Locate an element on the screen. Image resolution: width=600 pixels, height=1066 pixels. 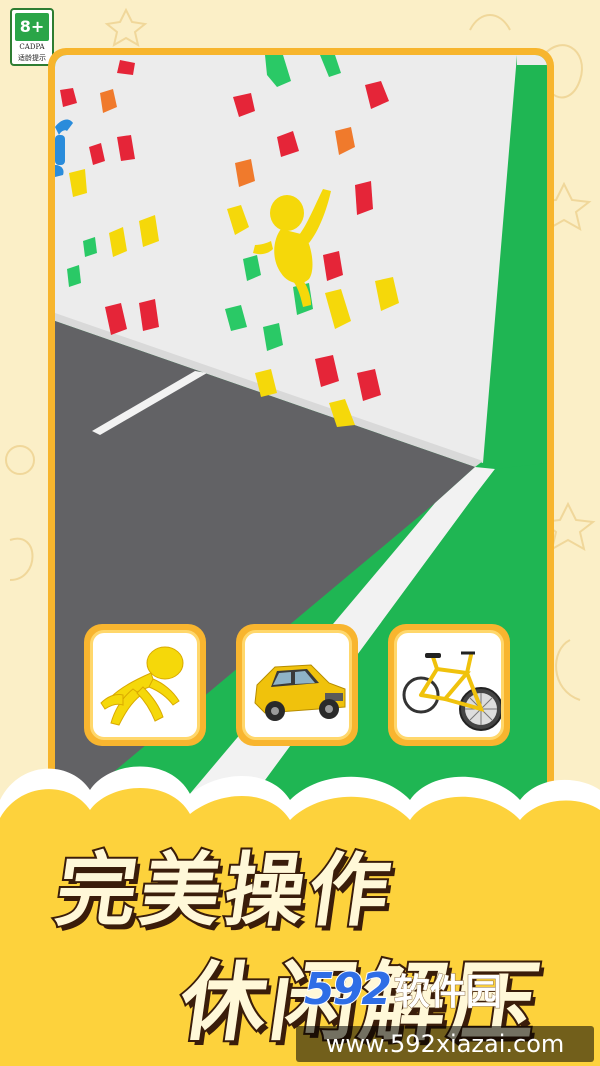
age-rating-tip: 适龄提示 is located at coordinates (32, 58).